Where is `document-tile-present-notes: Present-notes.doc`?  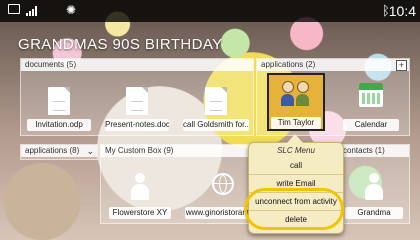 document-tile-present-notes: Present-notes.doc is located at coordinates (137, 102).